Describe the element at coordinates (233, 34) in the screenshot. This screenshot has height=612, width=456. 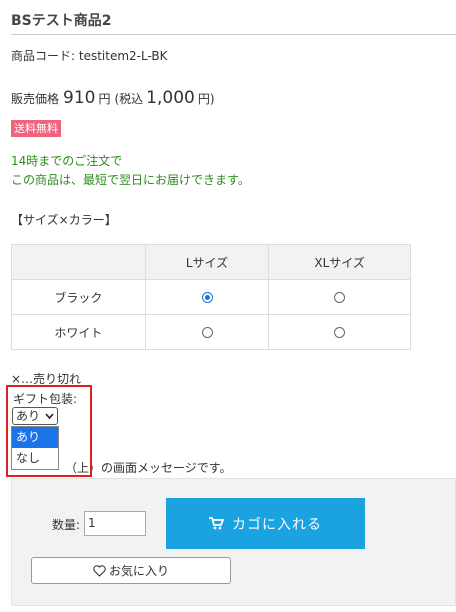
I see `title-divider` at that location.